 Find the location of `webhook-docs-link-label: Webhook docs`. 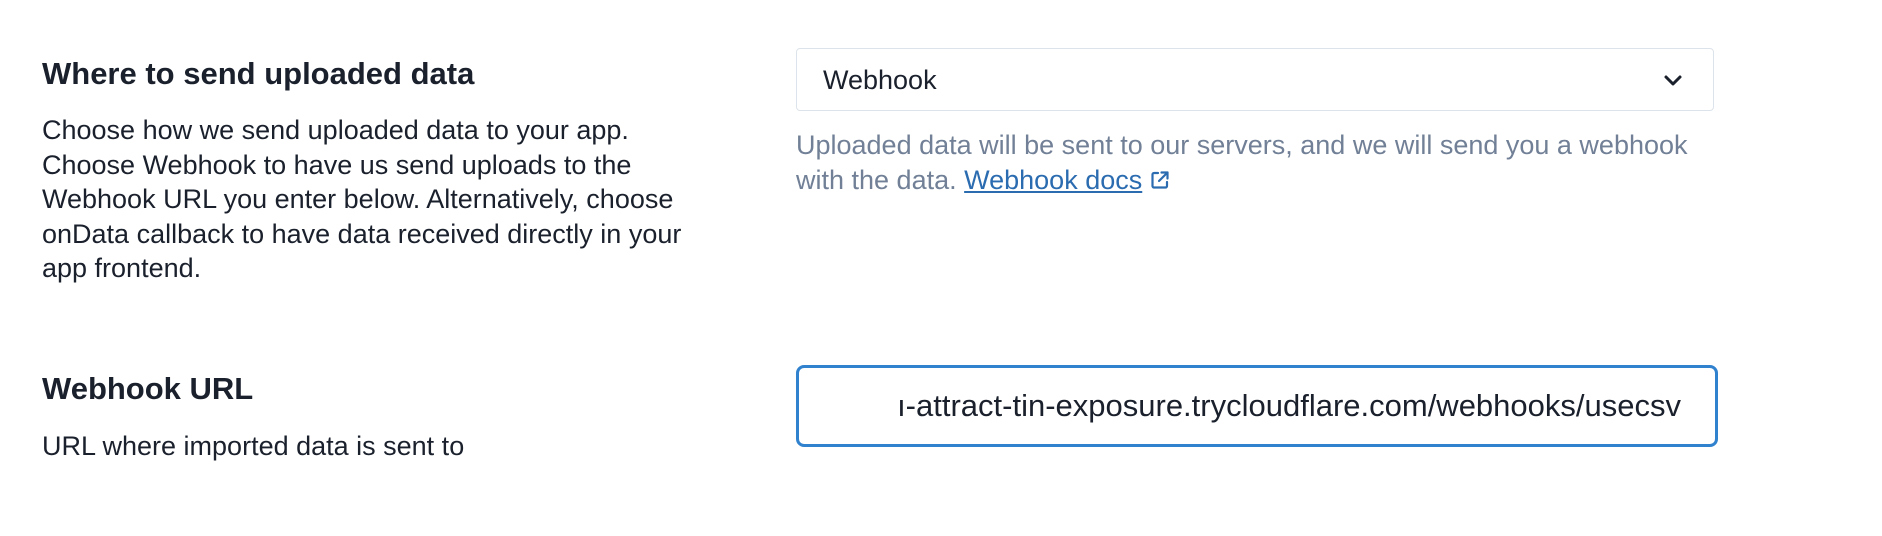

webhook-docs-link-label: Webhook docs is located at coordinates (1053, 179).